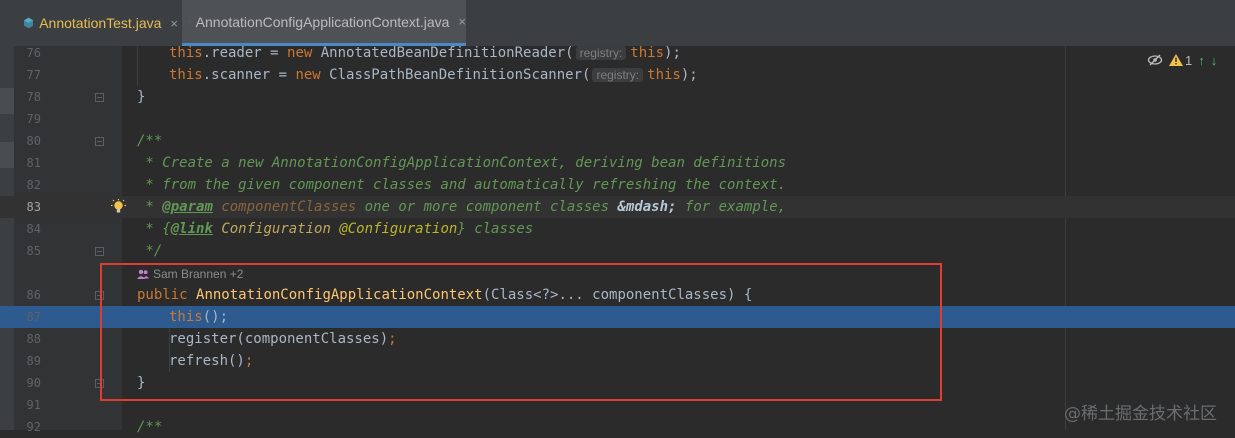 The width and height of the screenshot is (1235, 438). I want to click on watermark: @稀土掘金技术社区, so click(1140, 411).